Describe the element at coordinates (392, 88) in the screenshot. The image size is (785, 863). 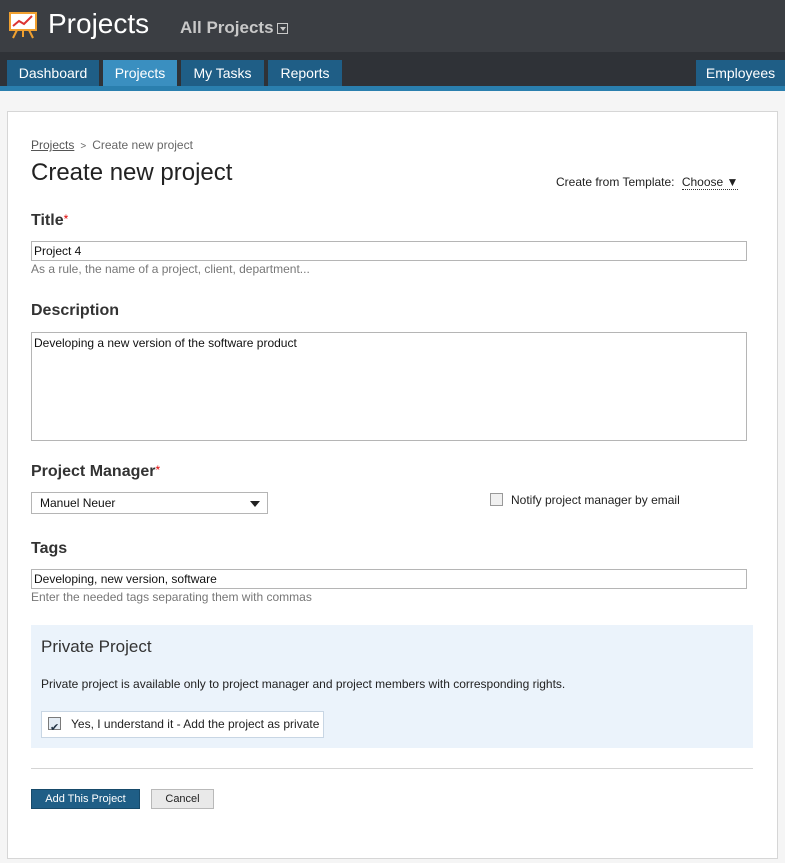
I see `accent-strip` at that location.